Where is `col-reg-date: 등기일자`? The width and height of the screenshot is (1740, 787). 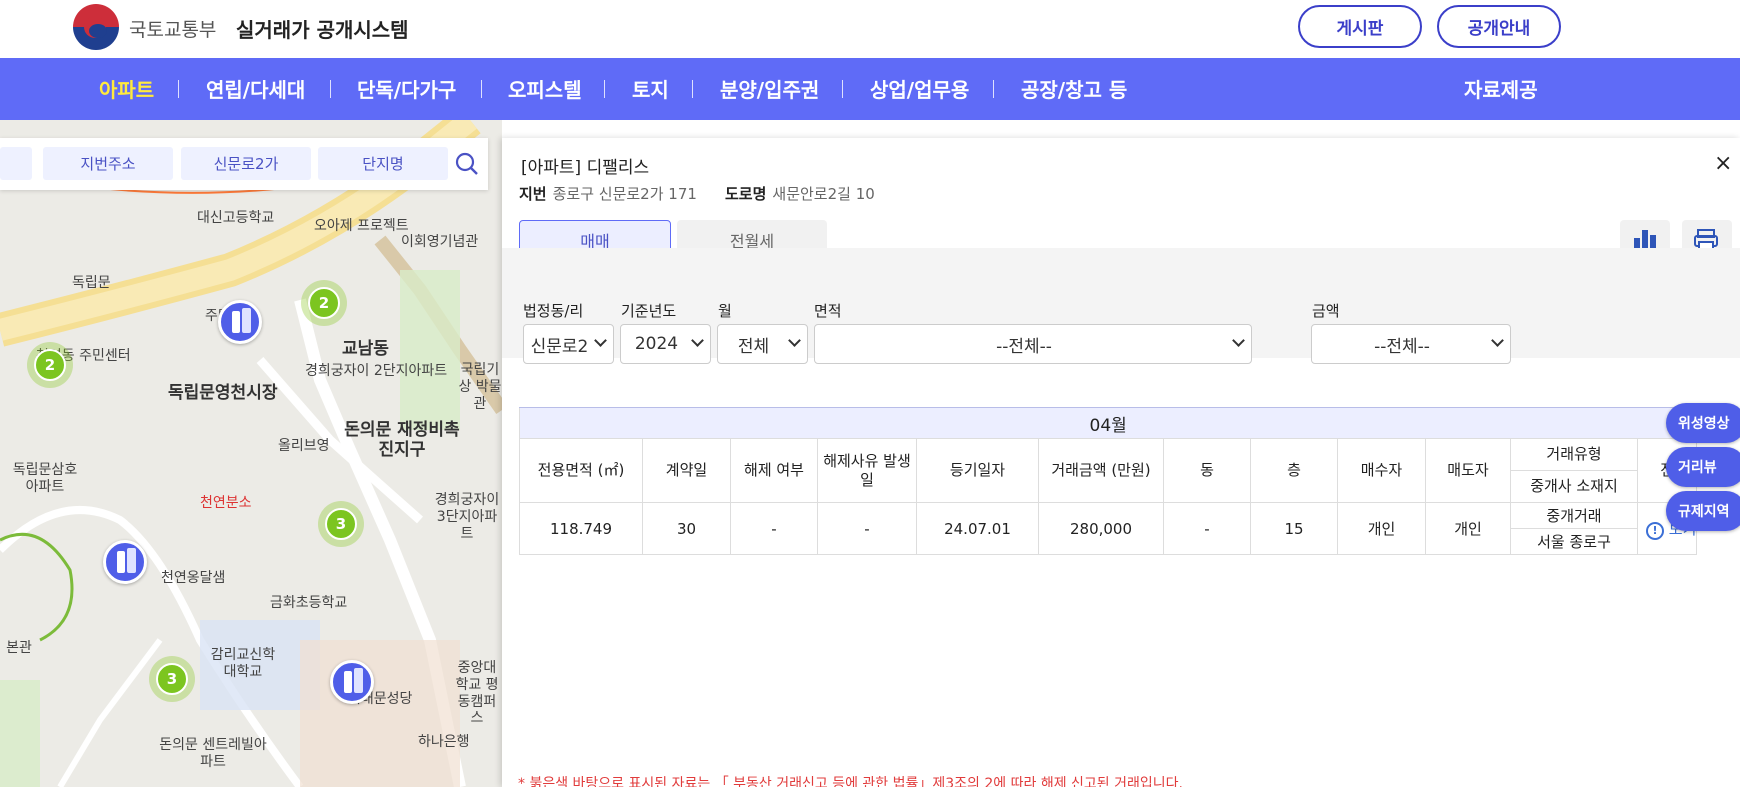 col-reg-date: 등기일자 is located at coordinates (977, 470).